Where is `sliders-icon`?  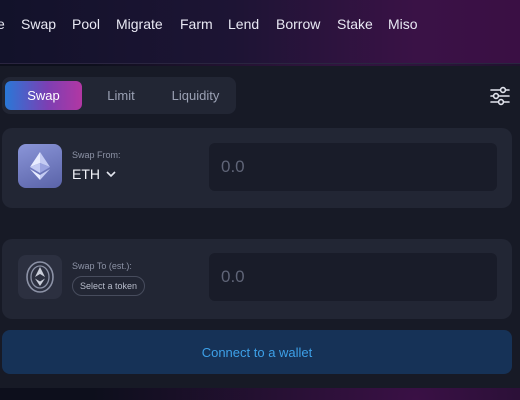 sliders-icon is located at coordinates (500, 96).